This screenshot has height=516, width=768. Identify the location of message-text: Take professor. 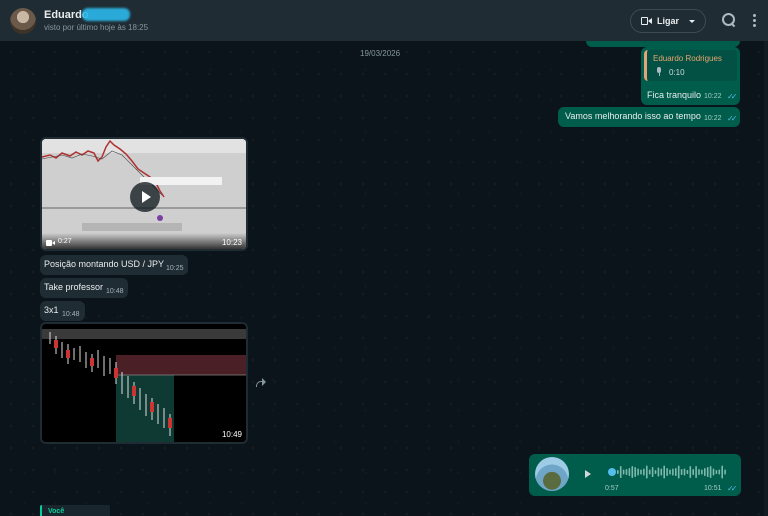
(74, 287).